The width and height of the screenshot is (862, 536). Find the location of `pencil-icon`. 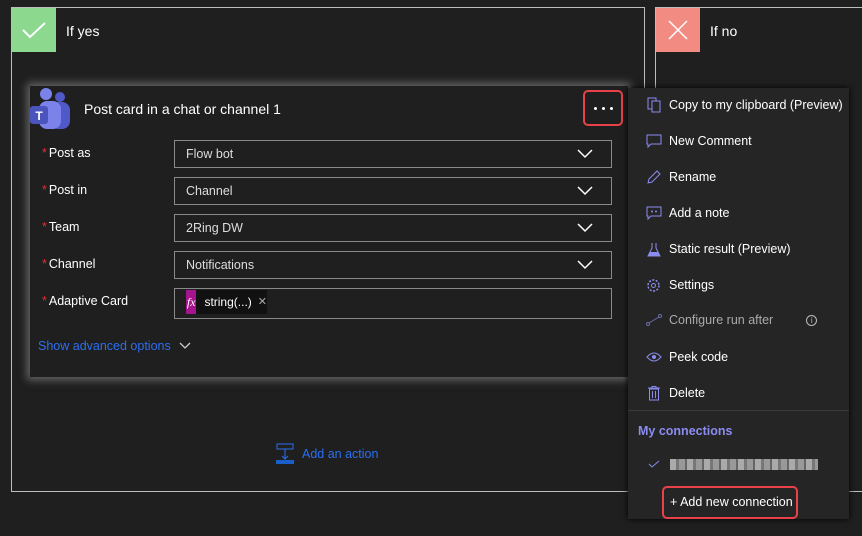

pencil-icon is located at coordinates (648, 177).